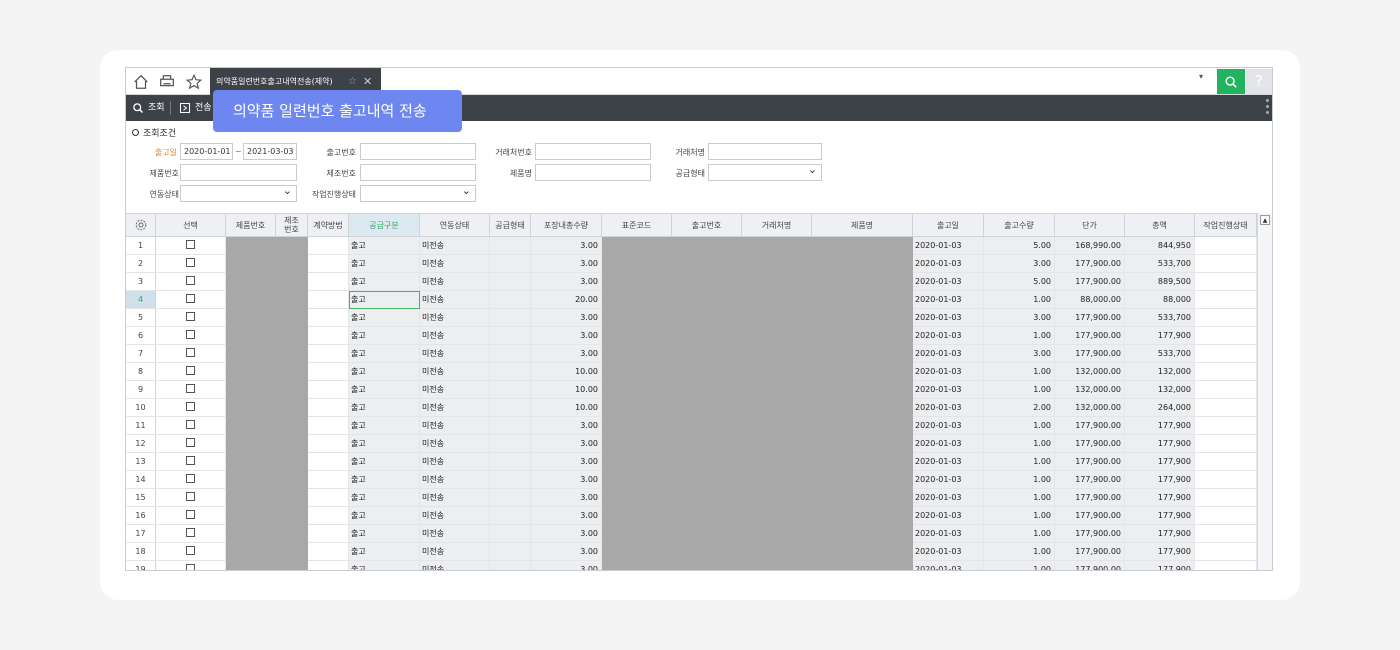 This screenshot has height=650, width=1400. What do you see at coordinates (455, 225) in the screenshot?
I see `col-header-link-status: 연동상태` at bounding box center [455, 225].